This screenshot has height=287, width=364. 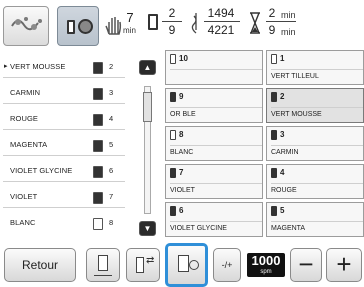 I want to click on spool-manual-button, so click(x=103, y=265).